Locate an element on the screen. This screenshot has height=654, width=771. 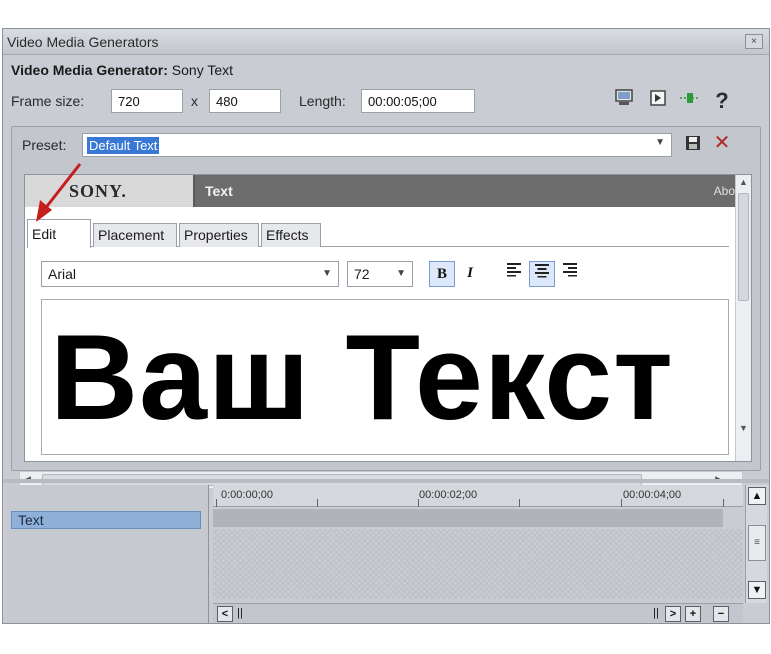
about-link: Abo is located at coordinates (724, 191).